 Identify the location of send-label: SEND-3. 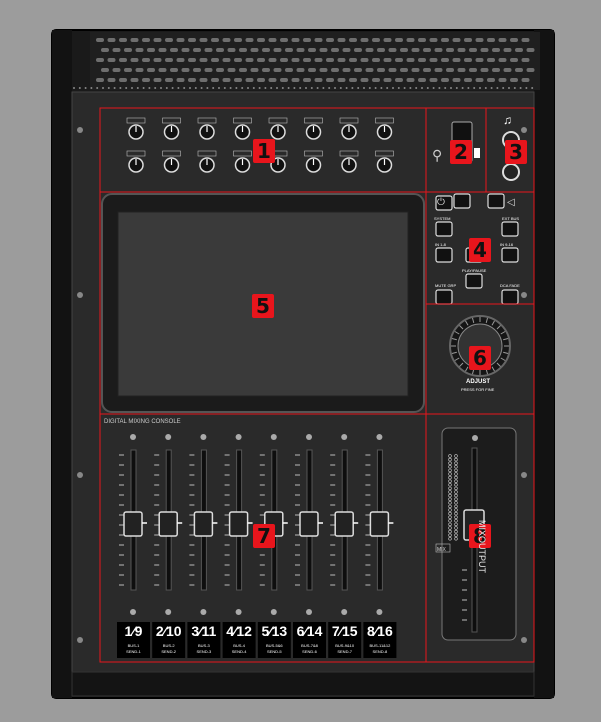
(204, 651).